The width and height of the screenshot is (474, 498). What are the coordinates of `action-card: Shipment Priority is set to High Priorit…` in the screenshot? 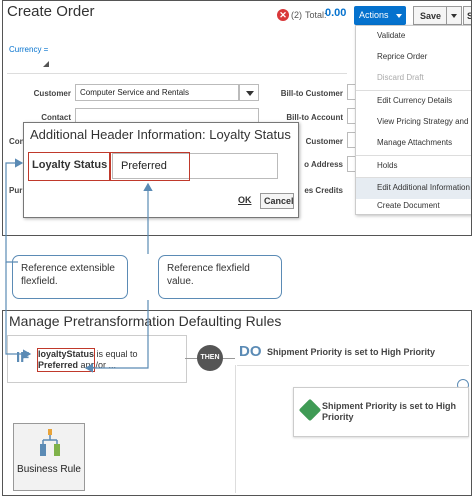 It's located at (381, 412).